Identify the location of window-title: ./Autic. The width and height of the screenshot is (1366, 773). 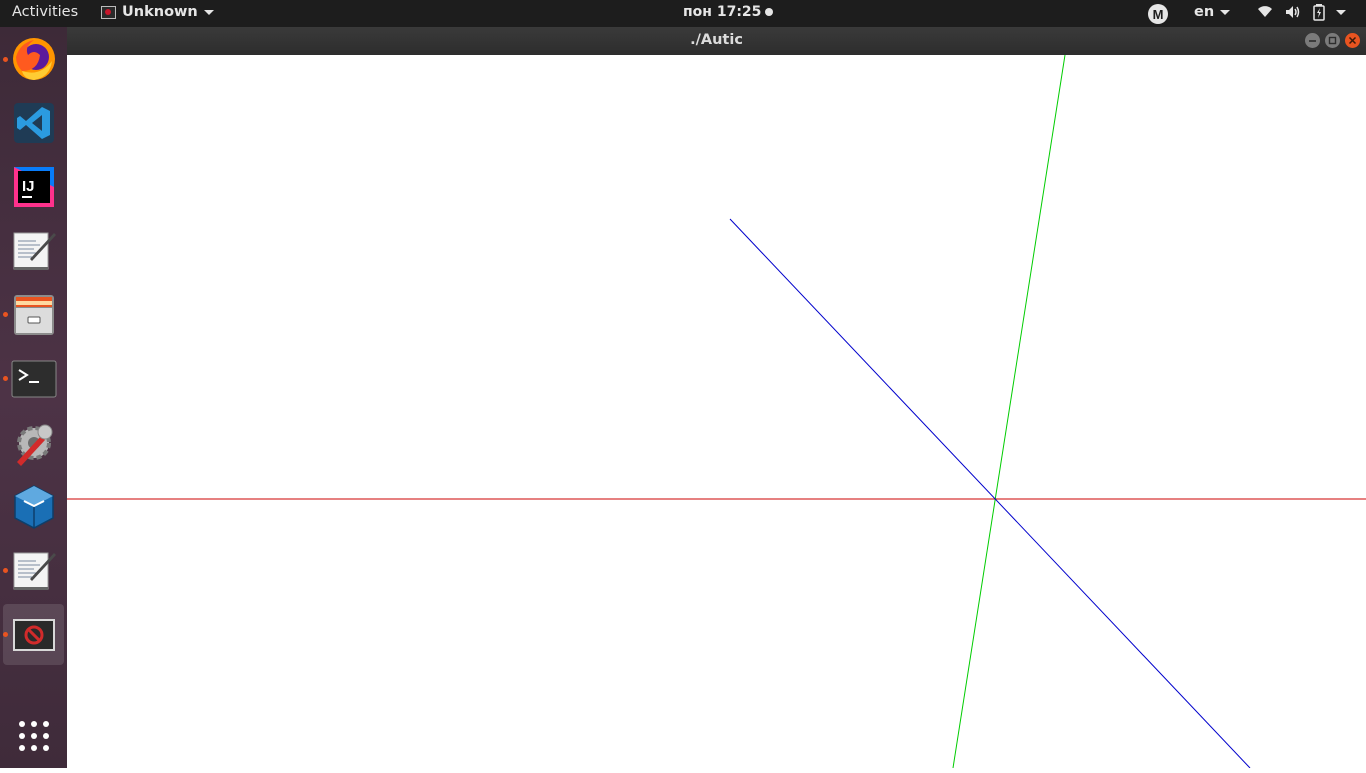
(716, 40).